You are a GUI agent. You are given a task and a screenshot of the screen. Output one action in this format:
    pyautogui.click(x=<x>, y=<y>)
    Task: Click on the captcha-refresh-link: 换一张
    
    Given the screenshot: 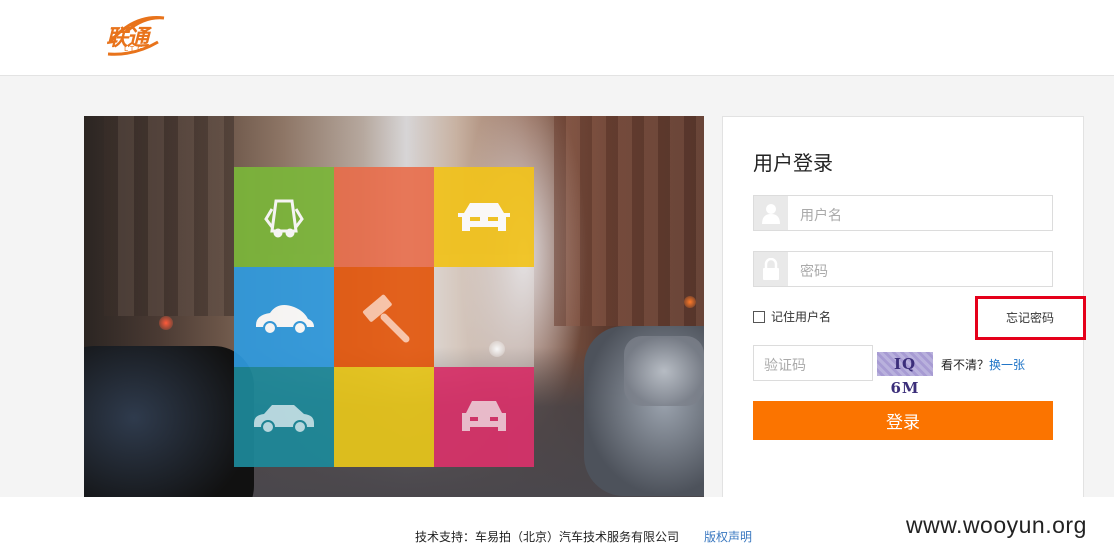 What is the action you would take?
    pyautogui.click(x=1007, y=365)
    